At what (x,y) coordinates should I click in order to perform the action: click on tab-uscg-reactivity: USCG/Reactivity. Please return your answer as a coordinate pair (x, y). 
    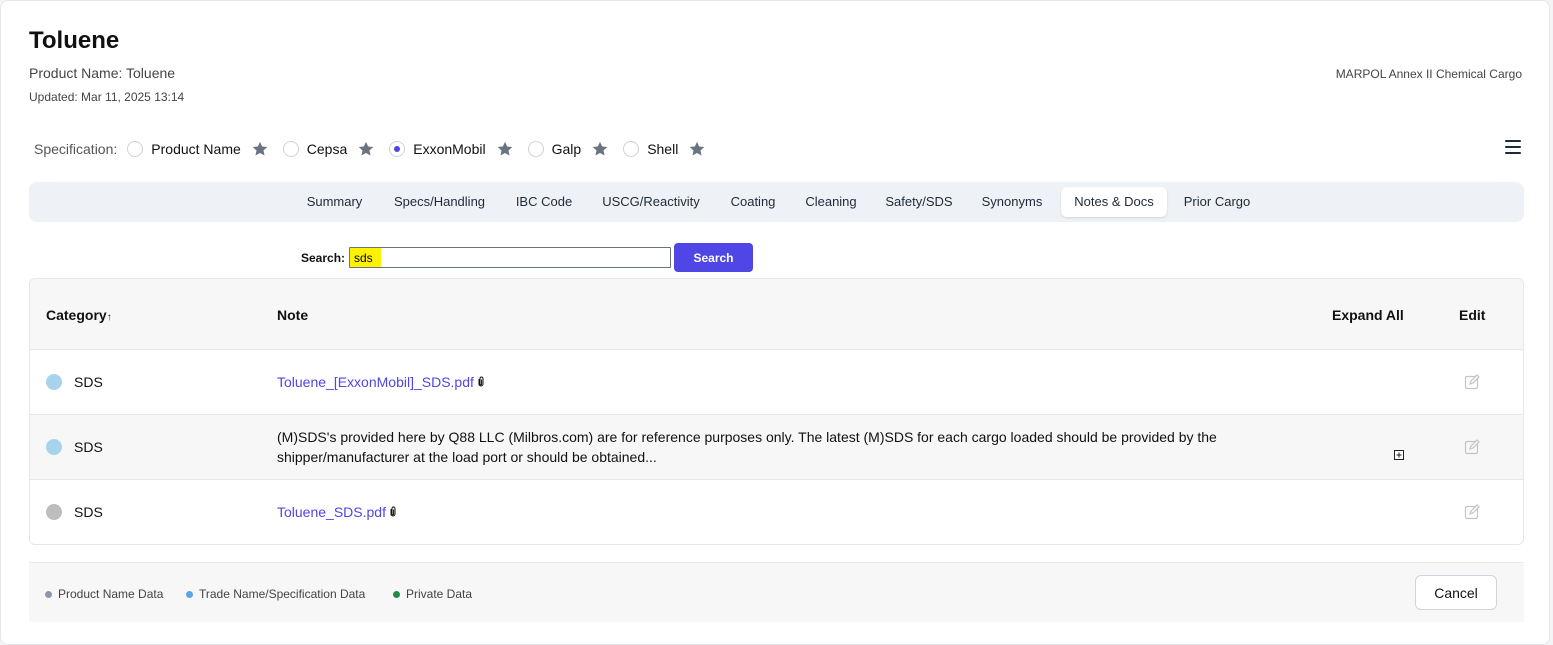
    Looking at the image, I should click on (651, 202).